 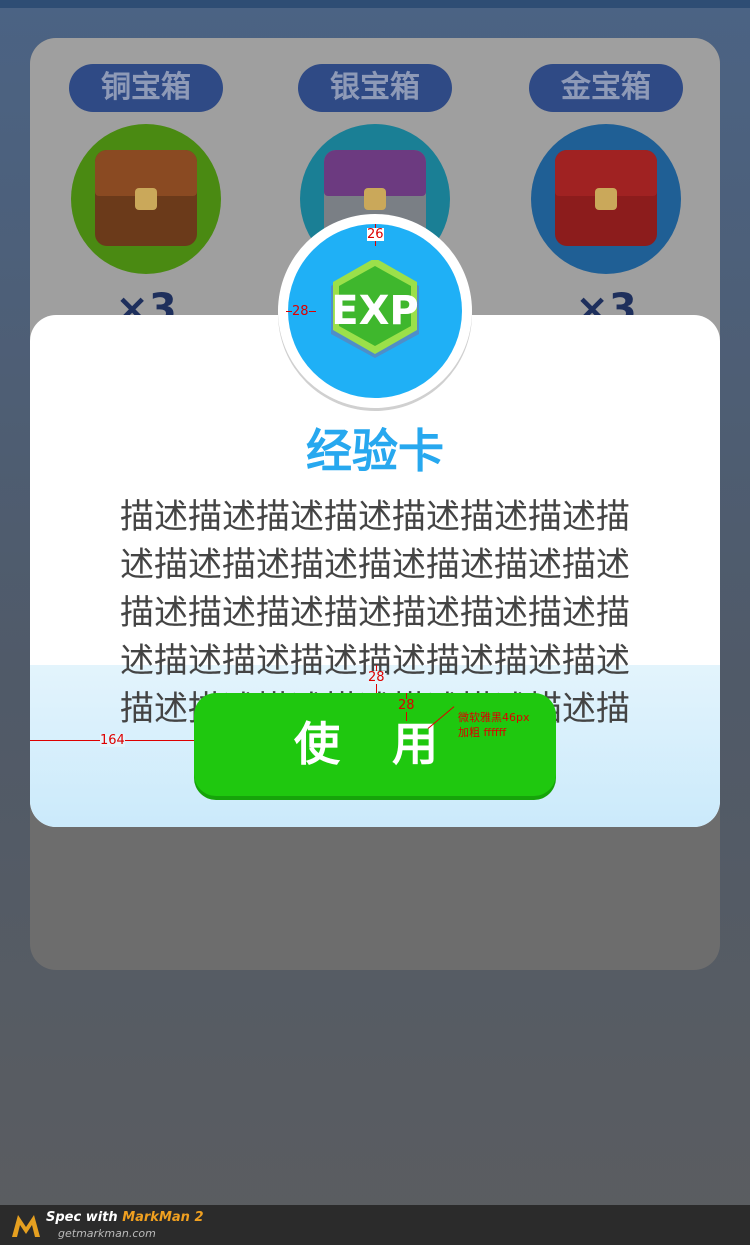 I want to click on chest-label-copper: 铜宝箱, so click(x=146, y=88).